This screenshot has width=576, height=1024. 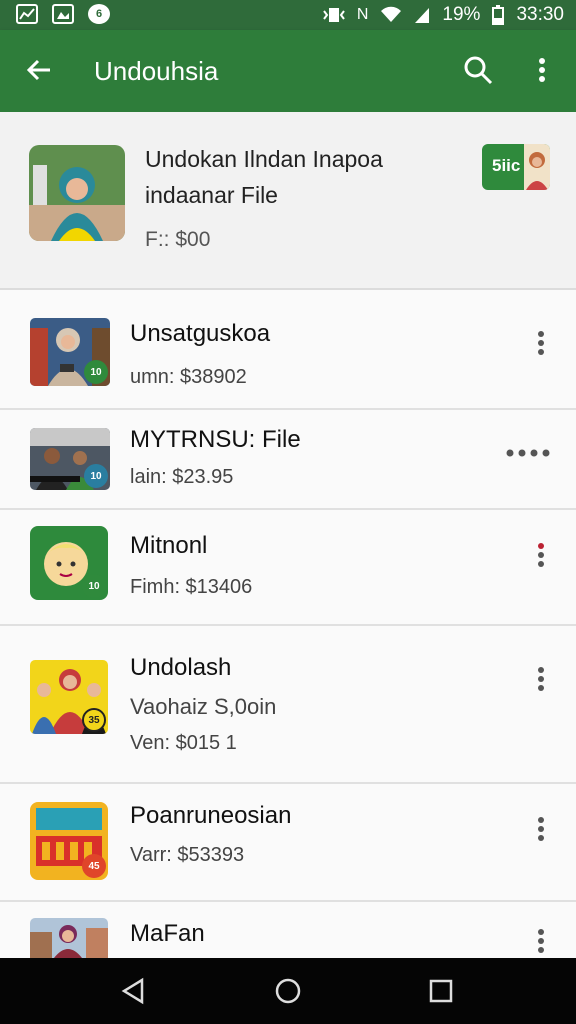 I want to click on back-icon, so click(x=133, y=991).